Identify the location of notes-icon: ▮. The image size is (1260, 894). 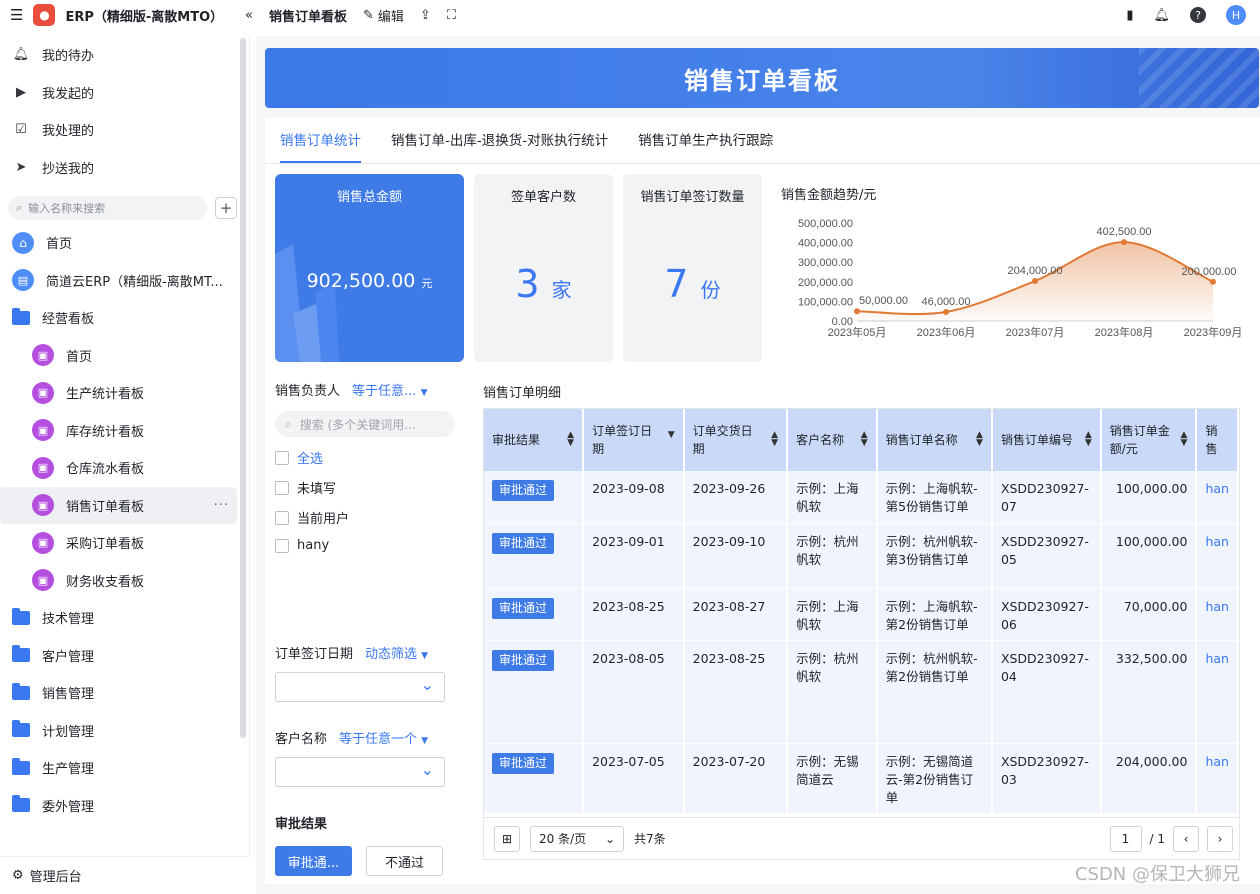
(1129, 15).